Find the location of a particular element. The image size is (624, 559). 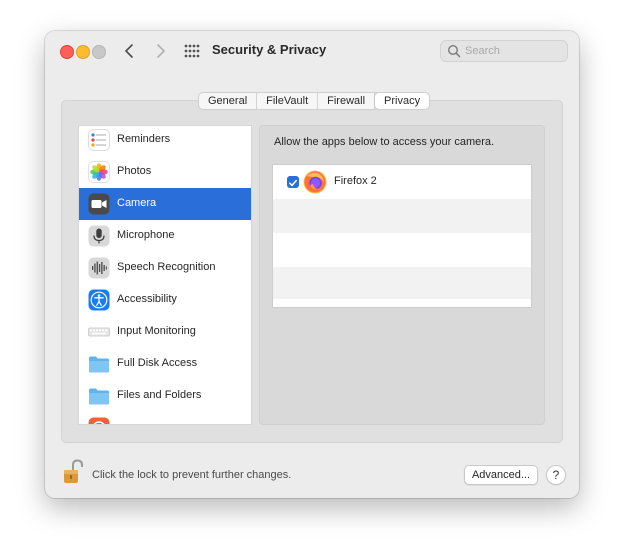

grid-icon is located at coordinates (192, 51).